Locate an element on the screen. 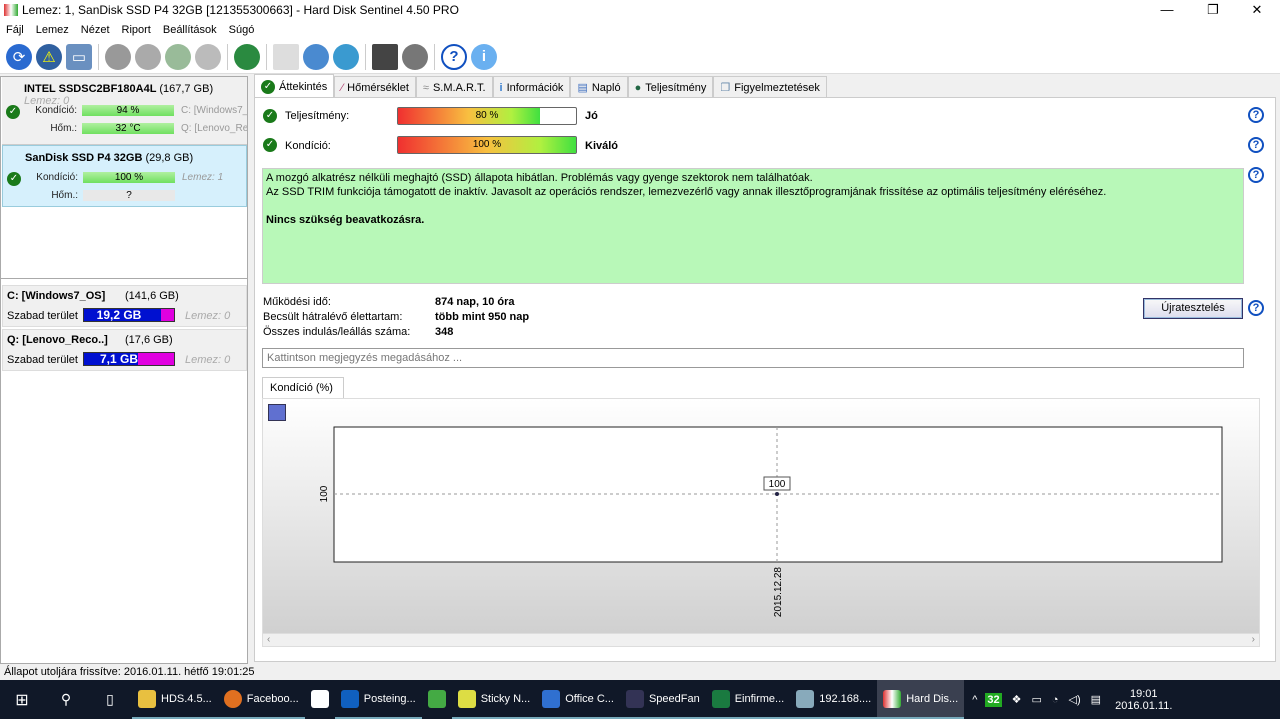  menu-help: Súgó is located at coordinates (242, 30).